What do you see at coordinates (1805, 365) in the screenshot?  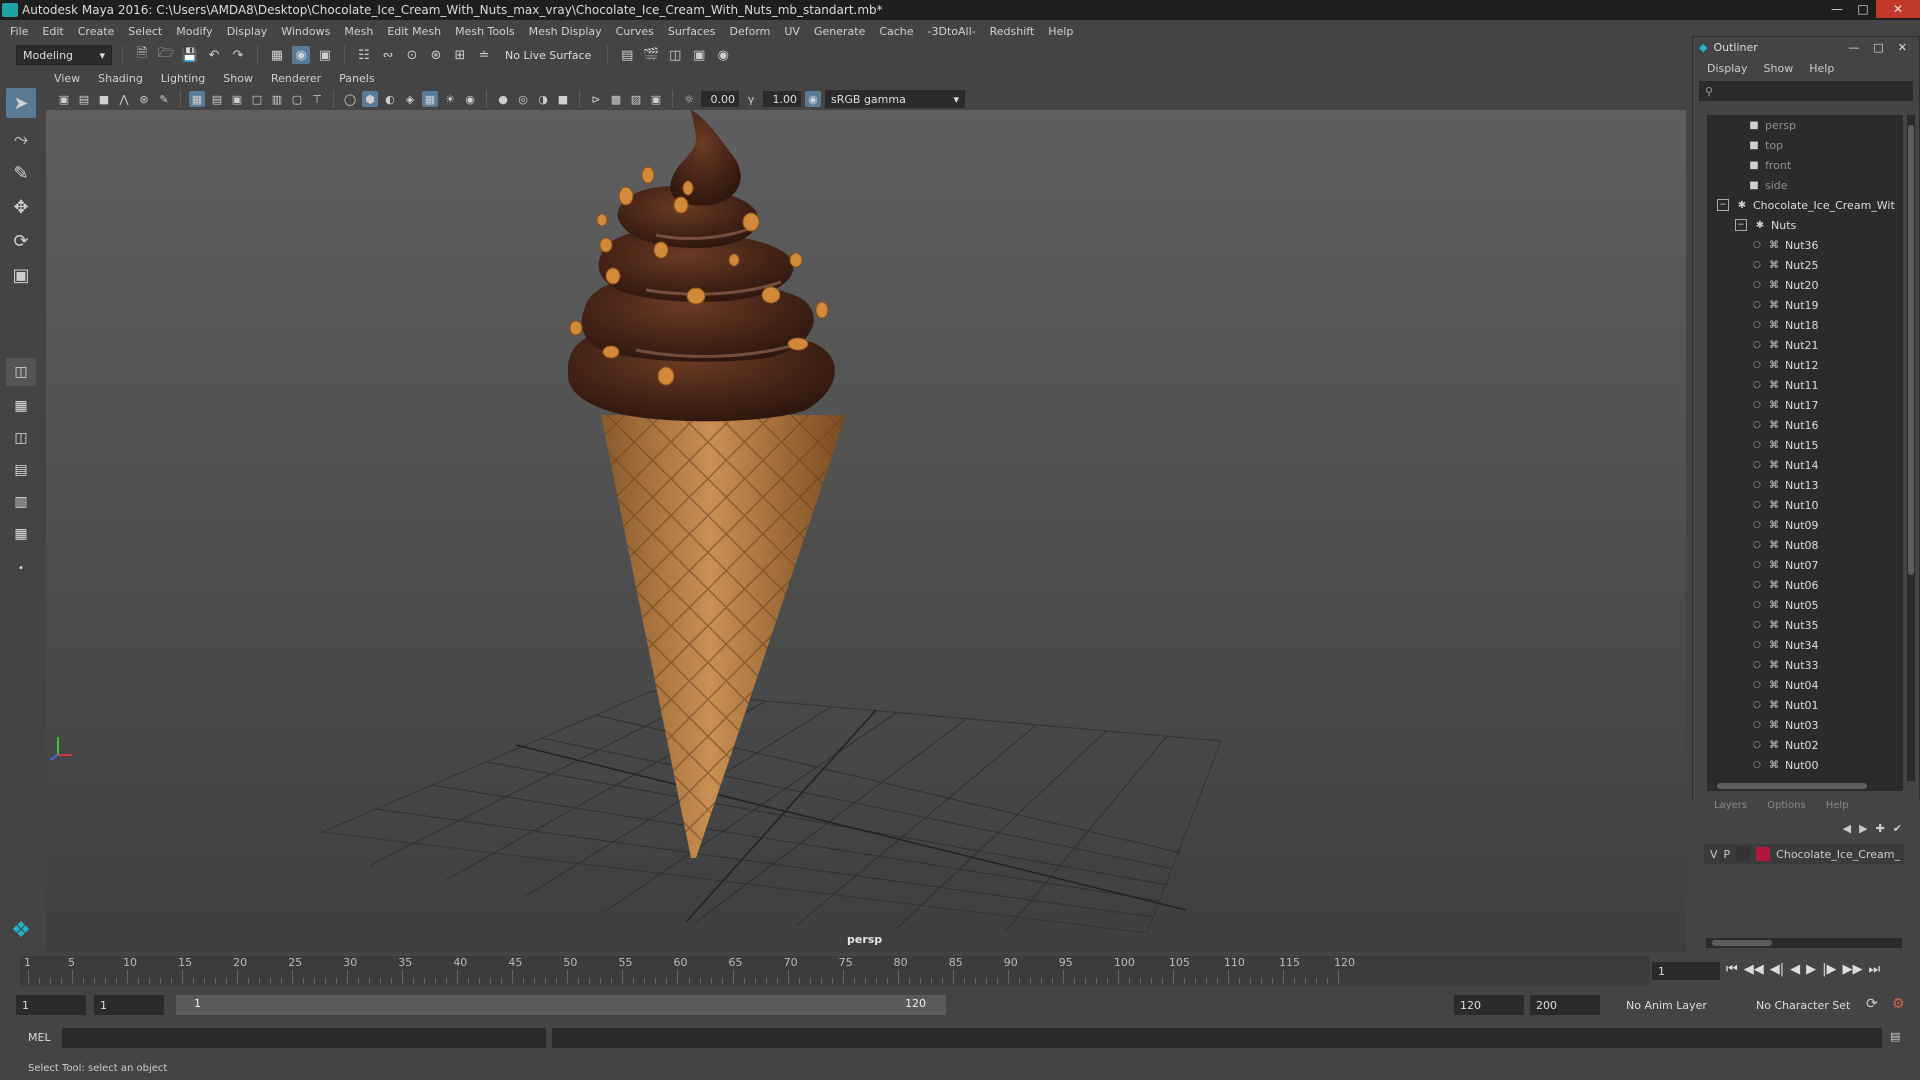 I see `outliner-row: ○ ⌘ Nut12` at bounding box center [1805, 365].